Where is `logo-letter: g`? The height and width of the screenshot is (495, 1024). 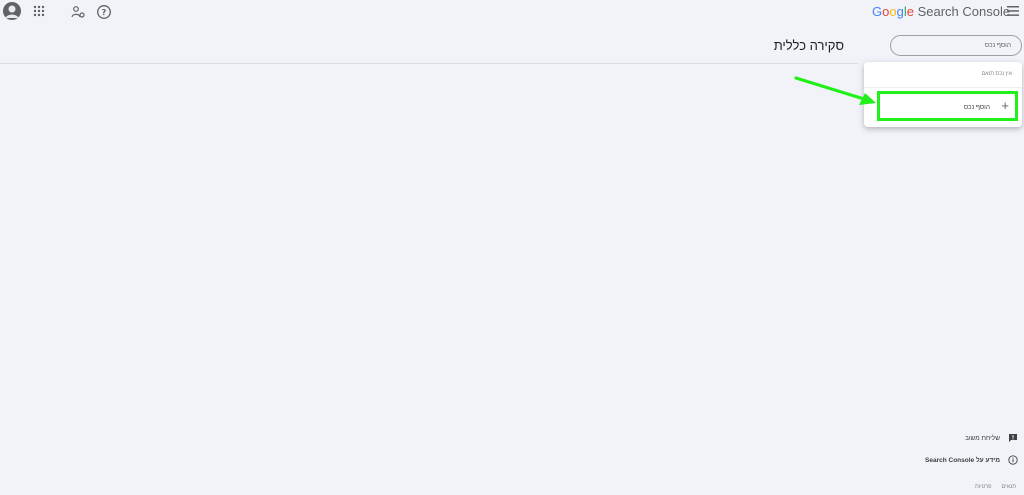
logo-letter: g is located at coordinates (900, 11).